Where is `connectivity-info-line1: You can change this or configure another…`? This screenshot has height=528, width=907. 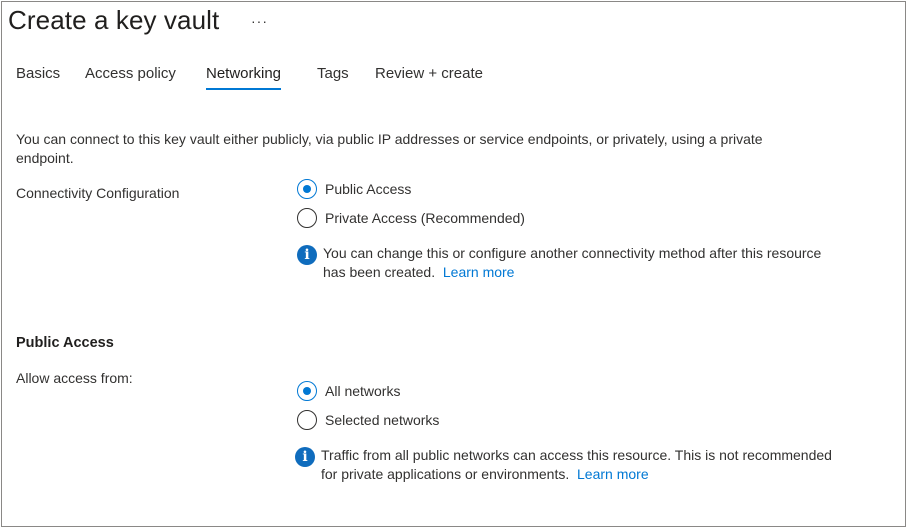
connectivity-info-line1: You can change this or configure another… is located at coordinates (572, 253).